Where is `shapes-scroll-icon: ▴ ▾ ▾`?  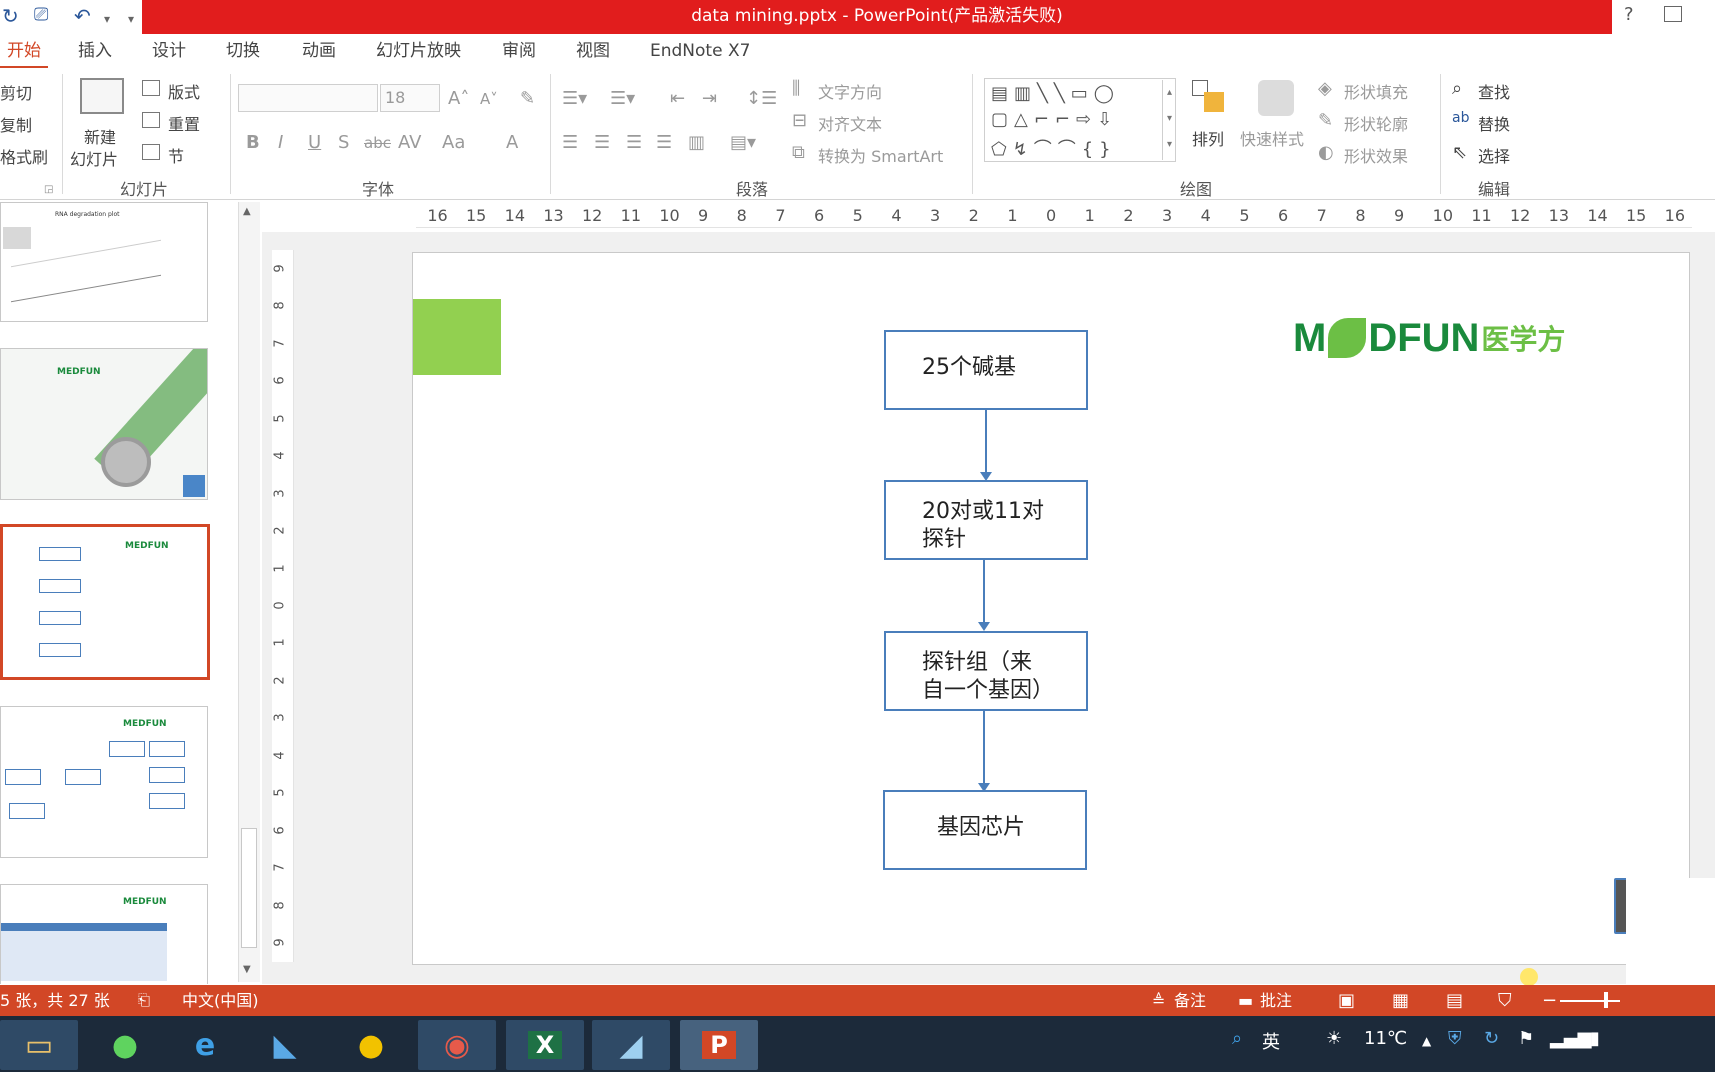
shapes-scroll-icon: ▴ ▾ ▾ is located at coordinates (1169, 120).